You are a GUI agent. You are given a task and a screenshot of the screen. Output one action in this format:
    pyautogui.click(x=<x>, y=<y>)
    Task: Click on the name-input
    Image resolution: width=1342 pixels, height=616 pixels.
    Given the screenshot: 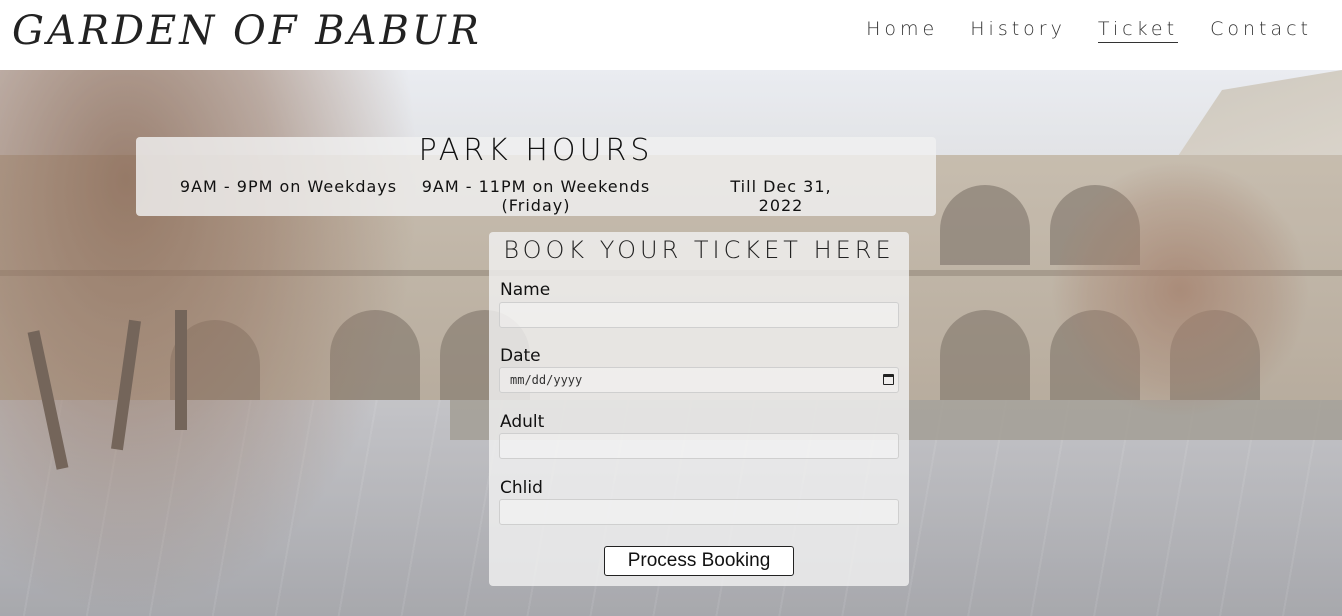 What is the action you would take?
    pyautogui.click(x=699, y=315)
    